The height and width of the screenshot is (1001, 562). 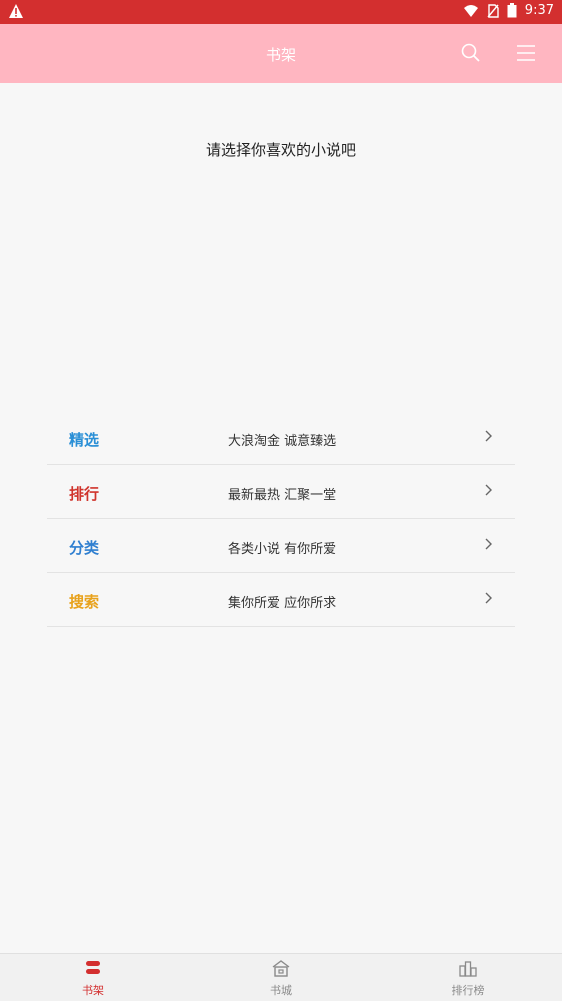 I want to click on bottom-nav: 书架 书城 排行榜, so click(x=281, y=977).